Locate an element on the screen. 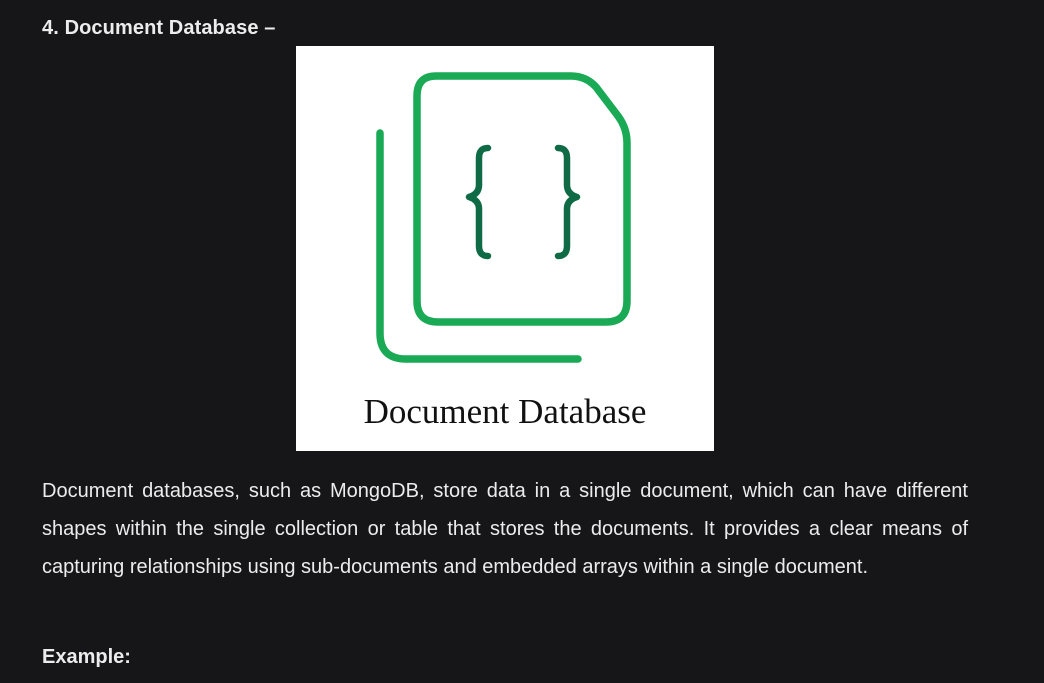 The image size is (1044, 683). section-heading: 4. Document Database – is located at coordinates (158, 28).